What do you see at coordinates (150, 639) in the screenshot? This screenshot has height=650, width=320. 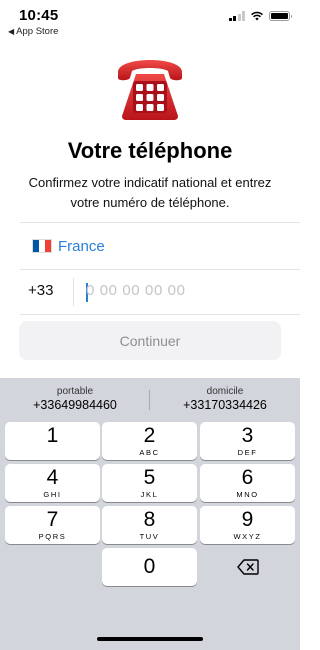 I see `home-indicator` at bounding box center [150, 639].